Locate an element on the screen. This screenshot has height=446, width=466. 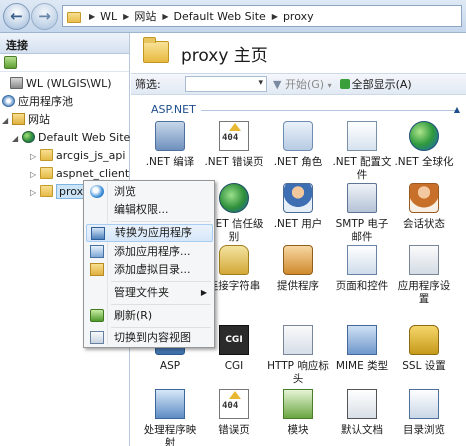
feature-http-headers: HTTP 响应标头 is located at coordinates (298, 355).